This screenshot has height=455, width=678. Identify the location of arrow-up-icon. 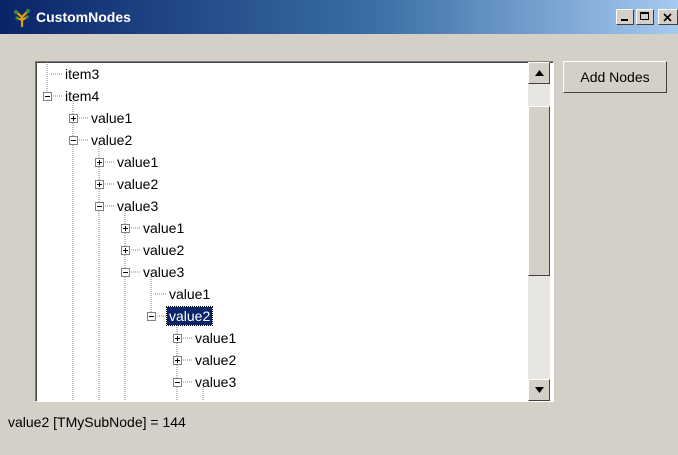
(539, 73).